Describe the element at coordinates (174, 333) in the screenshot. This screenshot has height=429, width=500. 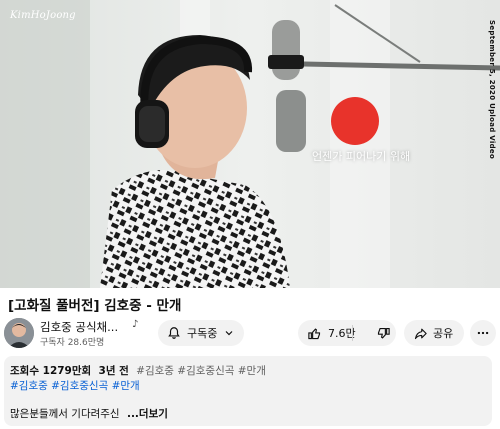
I see `bell-icon` at that location.